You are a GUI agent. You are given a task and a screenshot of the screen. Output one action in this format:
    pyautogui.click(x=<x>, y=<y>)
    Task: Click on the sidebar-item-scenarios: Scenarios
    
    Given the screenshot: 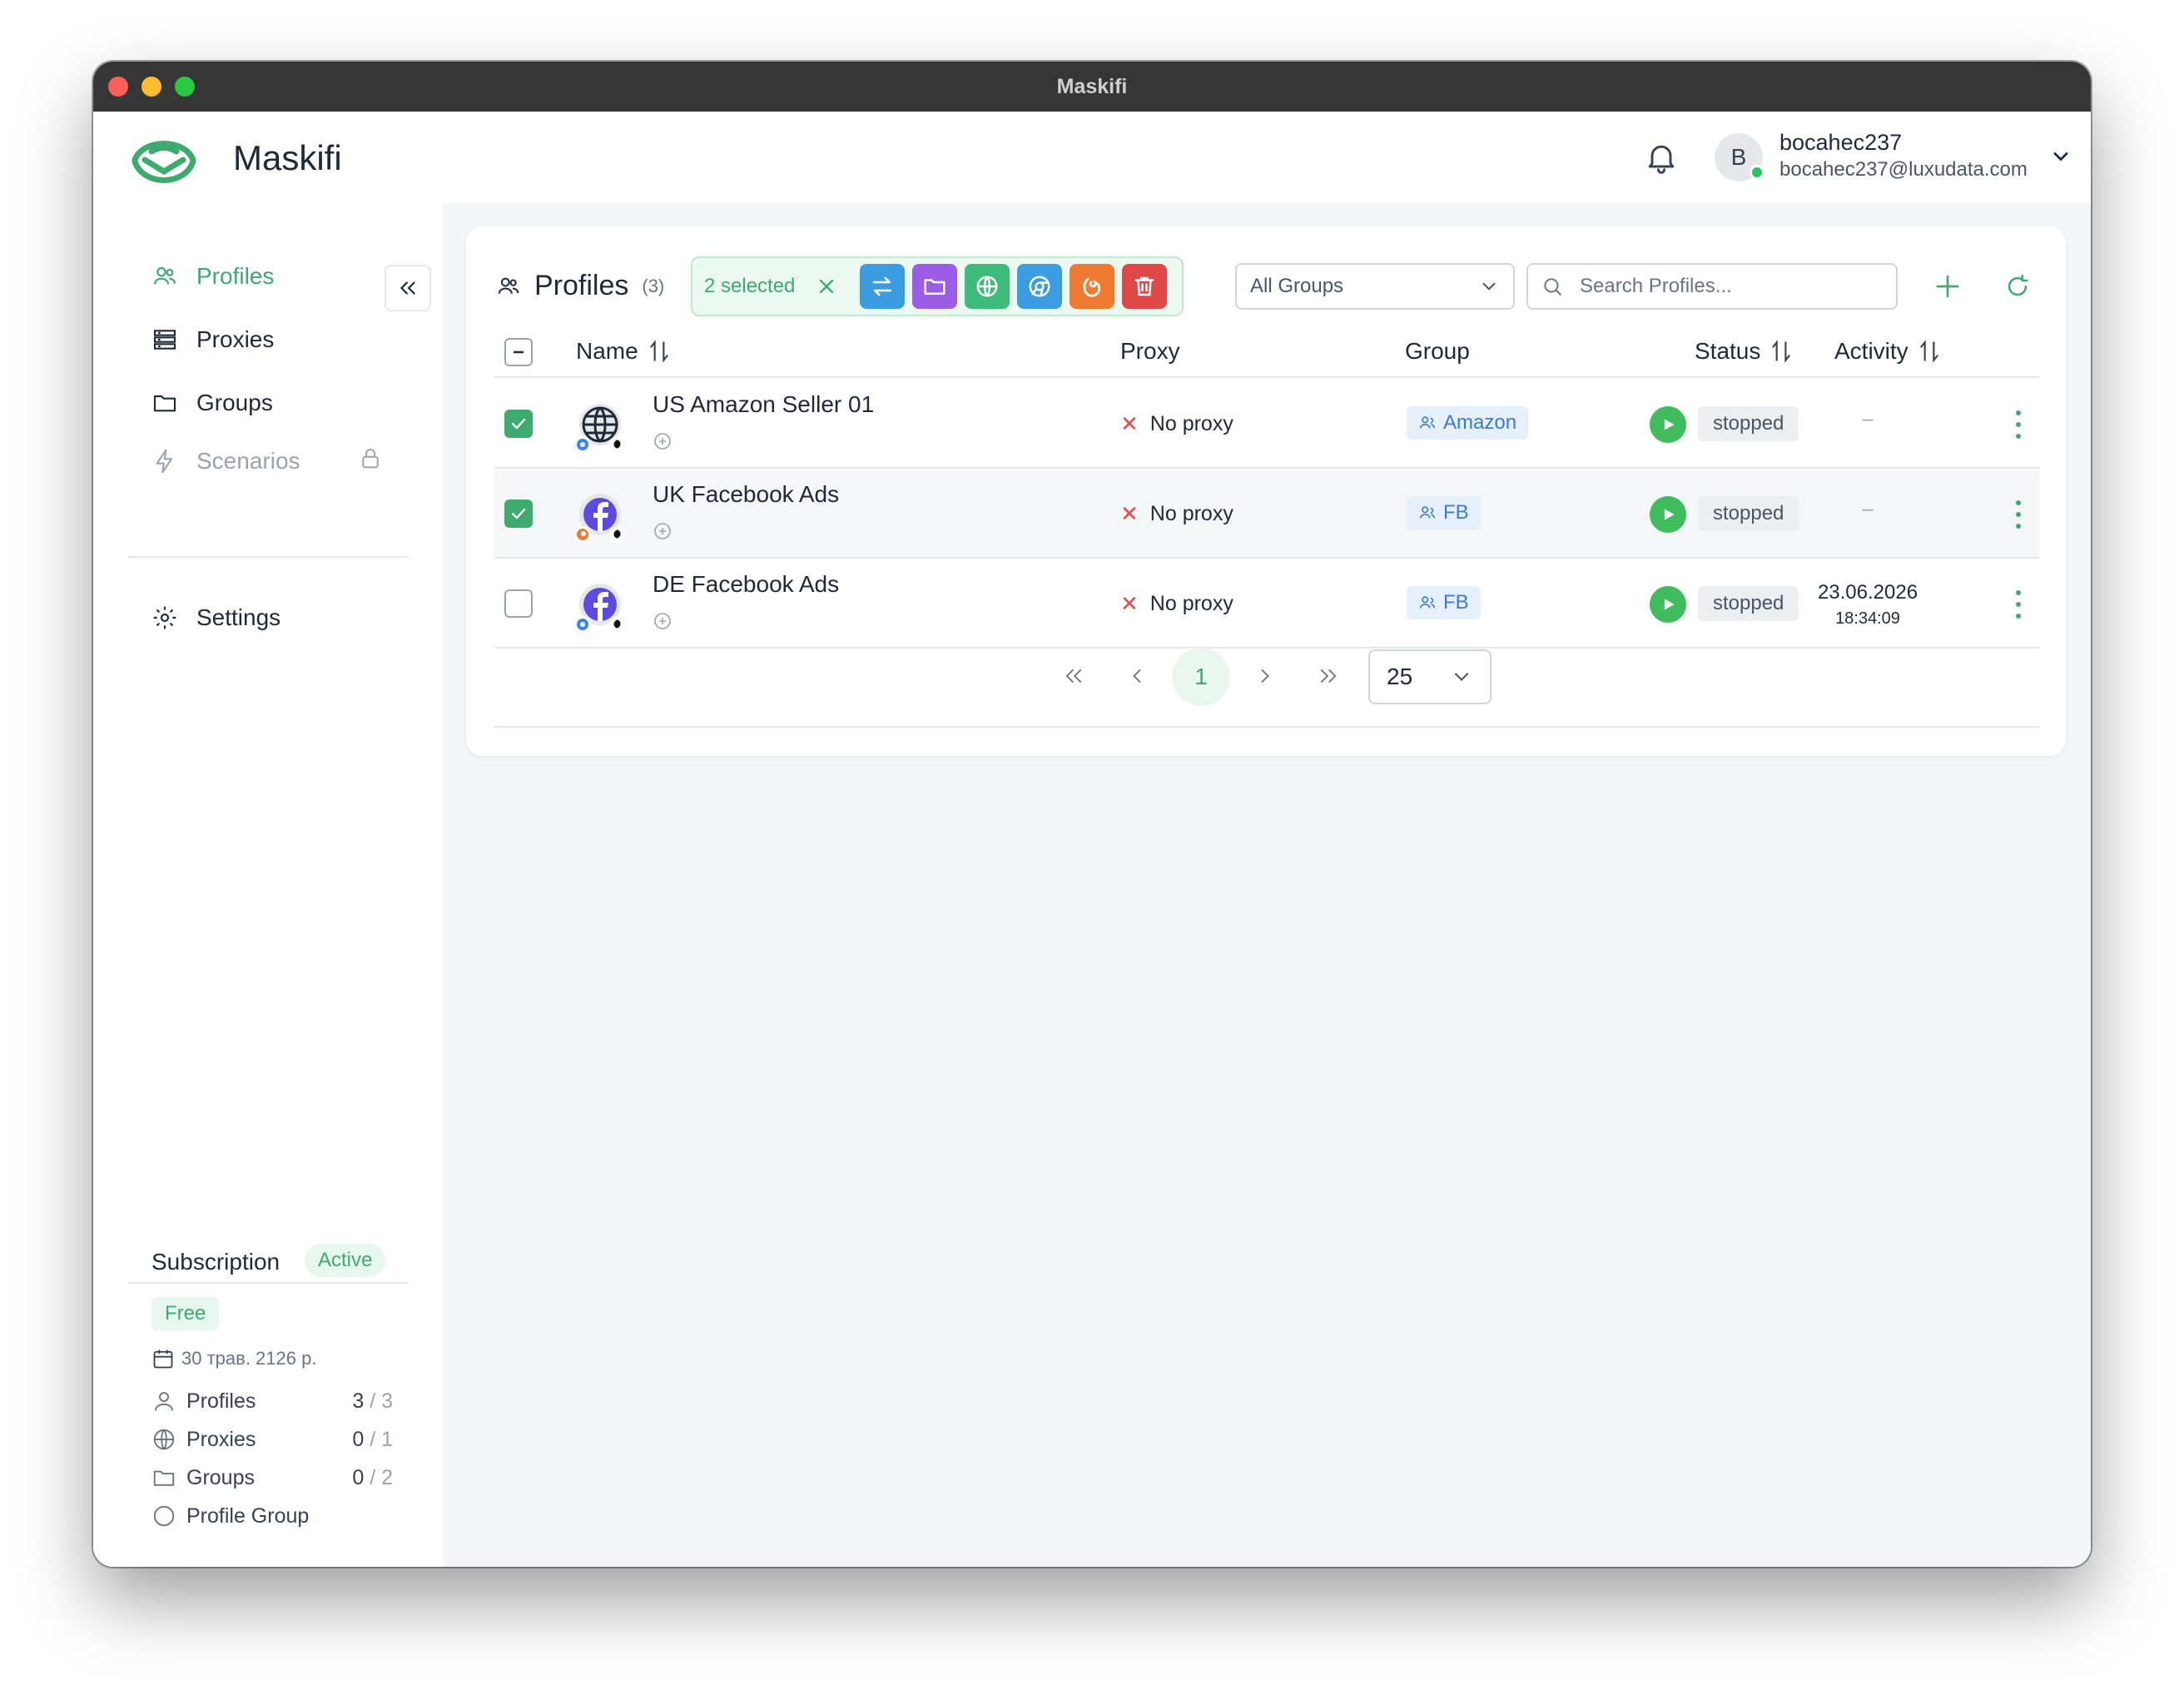 What is the action you would take?
    pyautogui.click(x=225, y=461)
    